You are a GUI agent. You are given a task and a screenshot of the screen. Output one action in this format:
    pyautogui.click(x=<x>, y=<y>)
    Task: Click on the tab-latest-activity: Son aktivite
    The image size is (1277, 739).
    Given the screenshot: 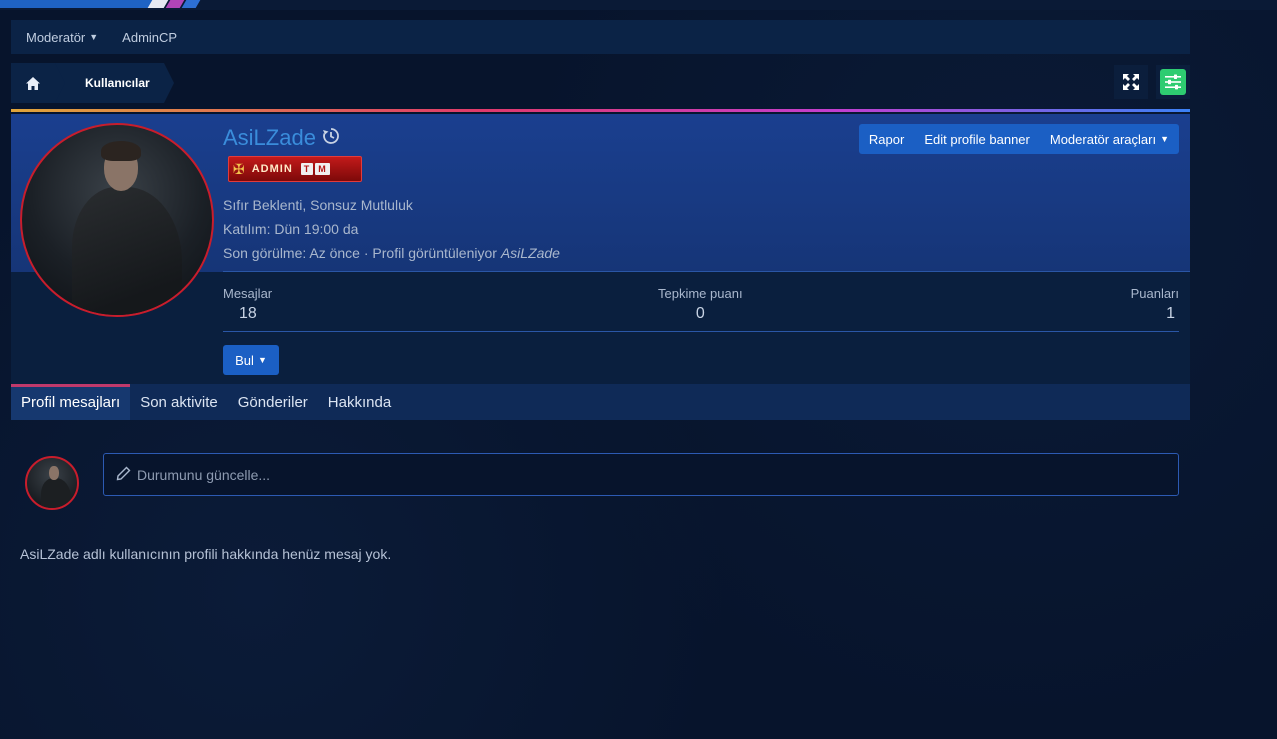 What is the action you would take?
    pyautogui.click(x=179, y=402)
    